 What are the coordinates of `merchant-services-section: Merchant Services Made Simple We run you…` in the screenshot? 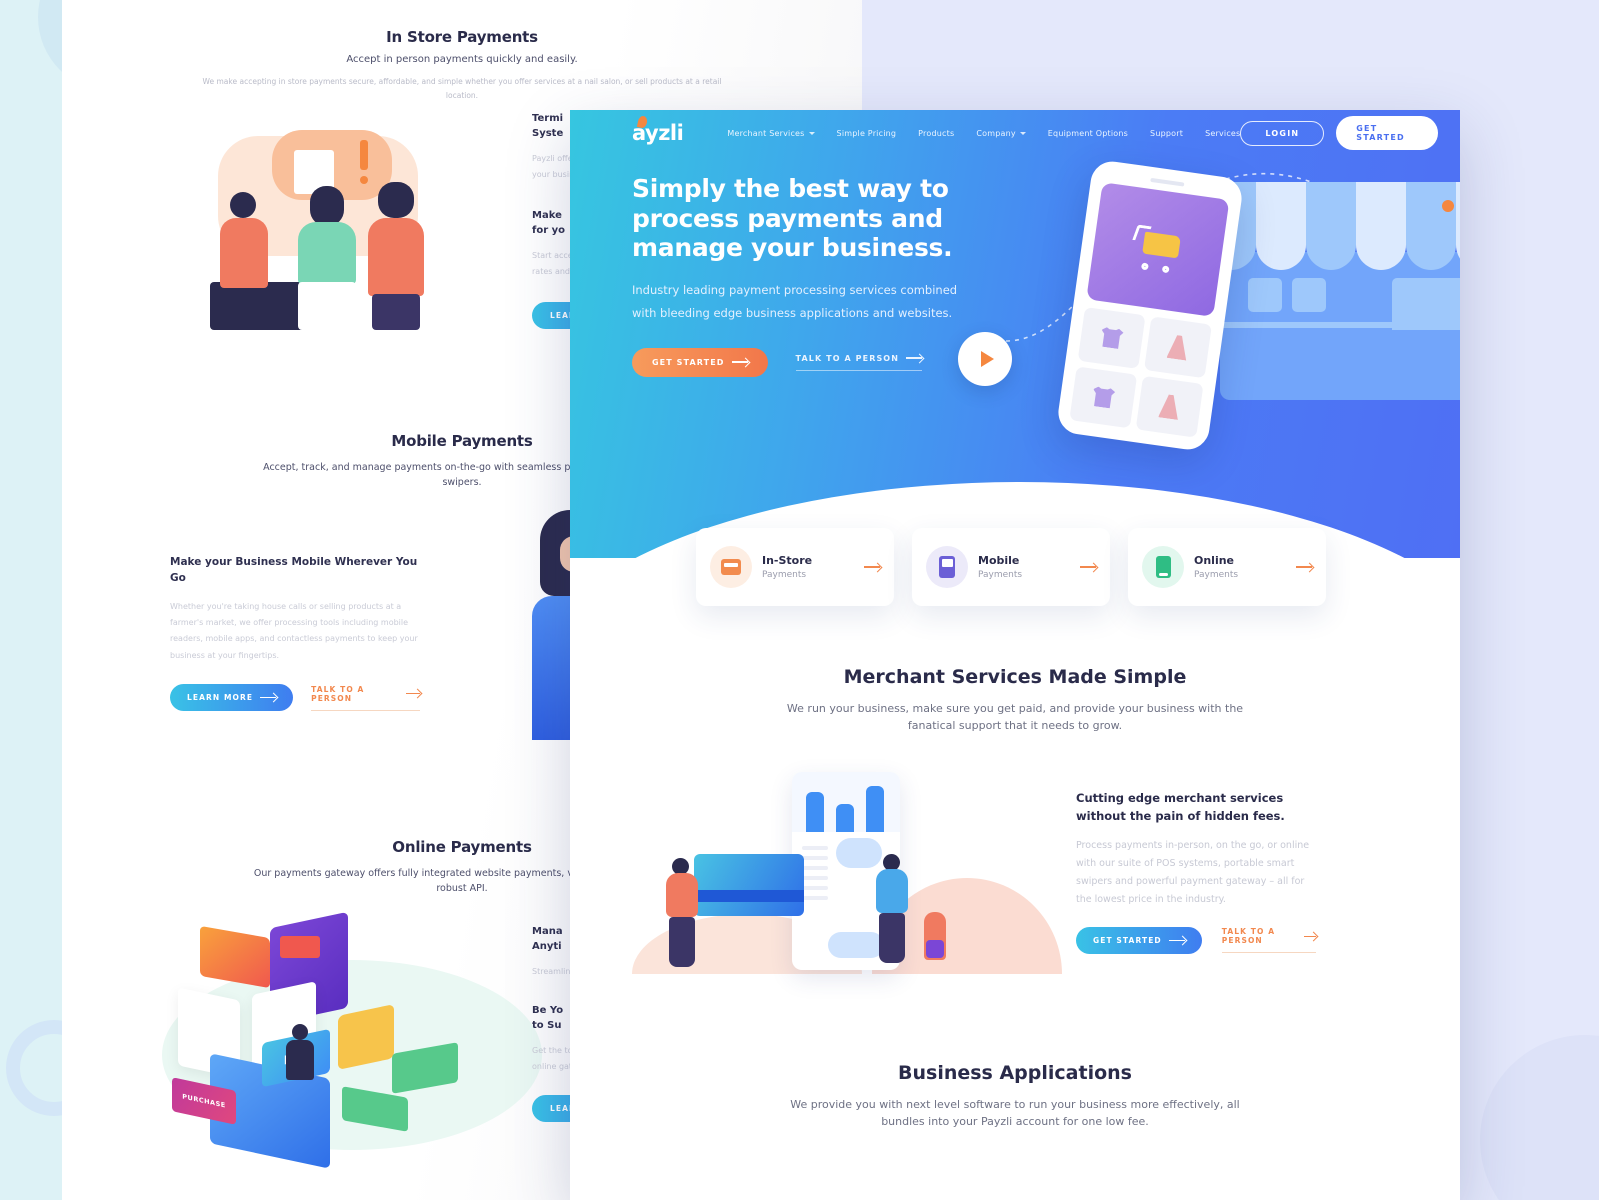 It's located at (1015, 824).